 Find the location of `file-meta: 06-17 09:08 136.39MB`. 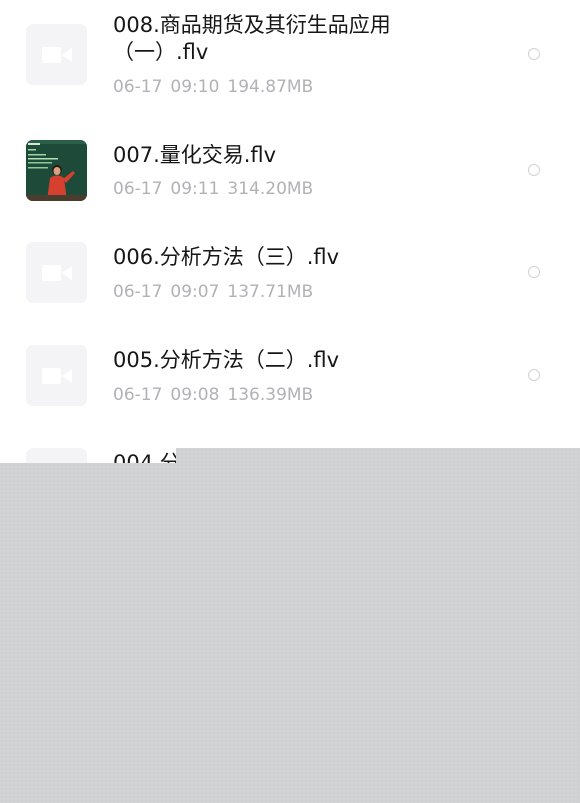

file-meta: 06-17 09:08 136.39MB is located at coordinates (217, 395).